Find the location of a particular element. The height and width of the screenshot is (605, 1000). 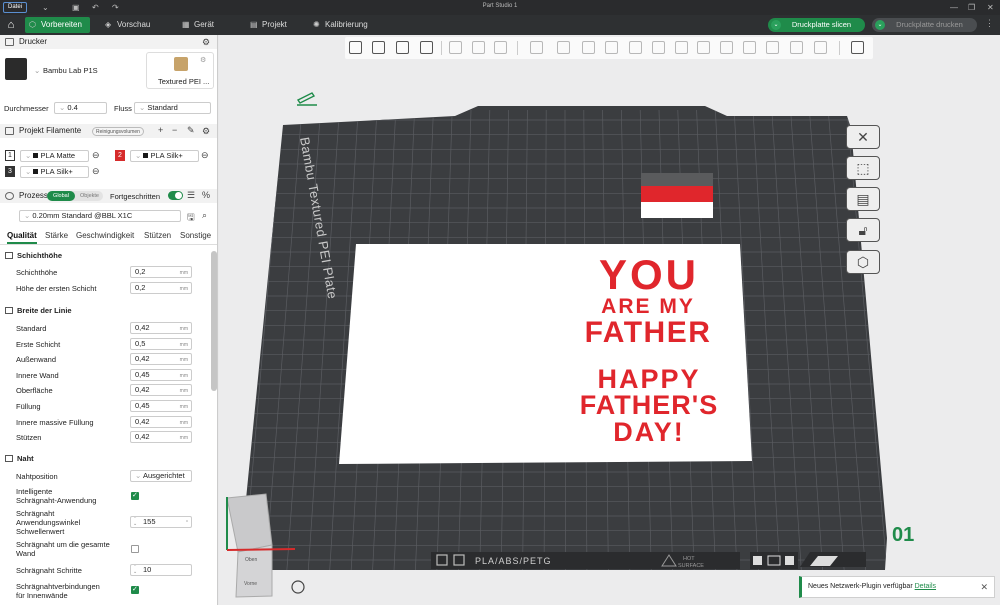

notification-details-link: Details is located at coordinates (925, 586).